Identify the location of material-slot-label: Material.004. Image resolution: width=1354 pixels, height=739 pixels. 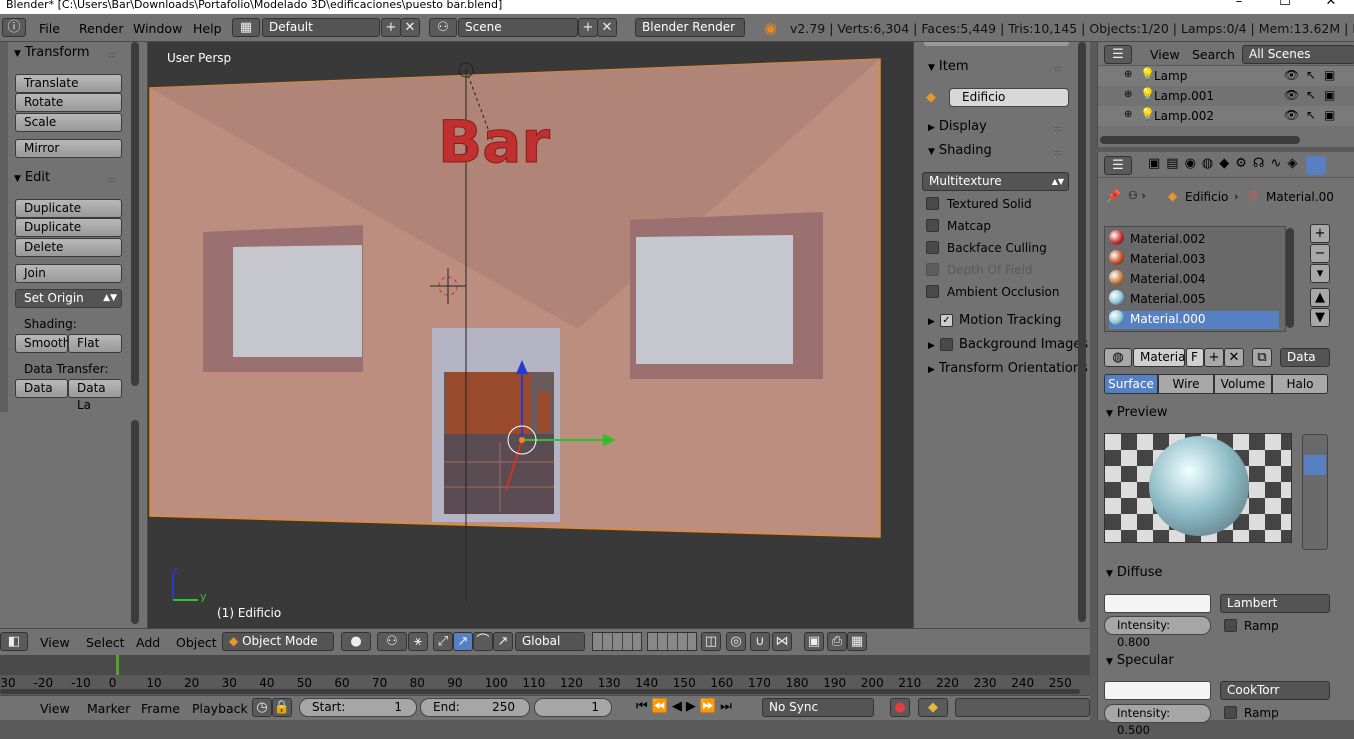
(1167, 279).